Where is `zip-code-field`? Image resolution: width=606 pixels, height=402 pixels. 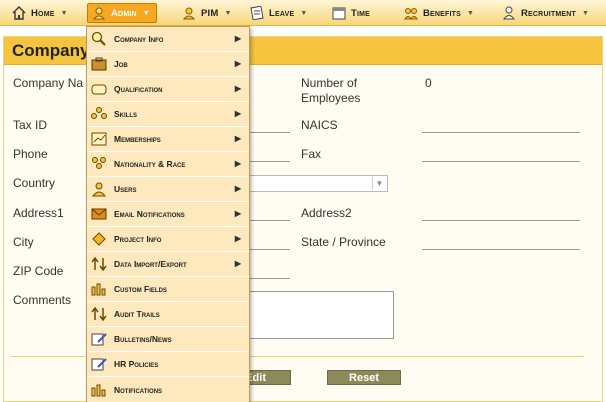
zip-code-field is located at coordinates (270, 278).